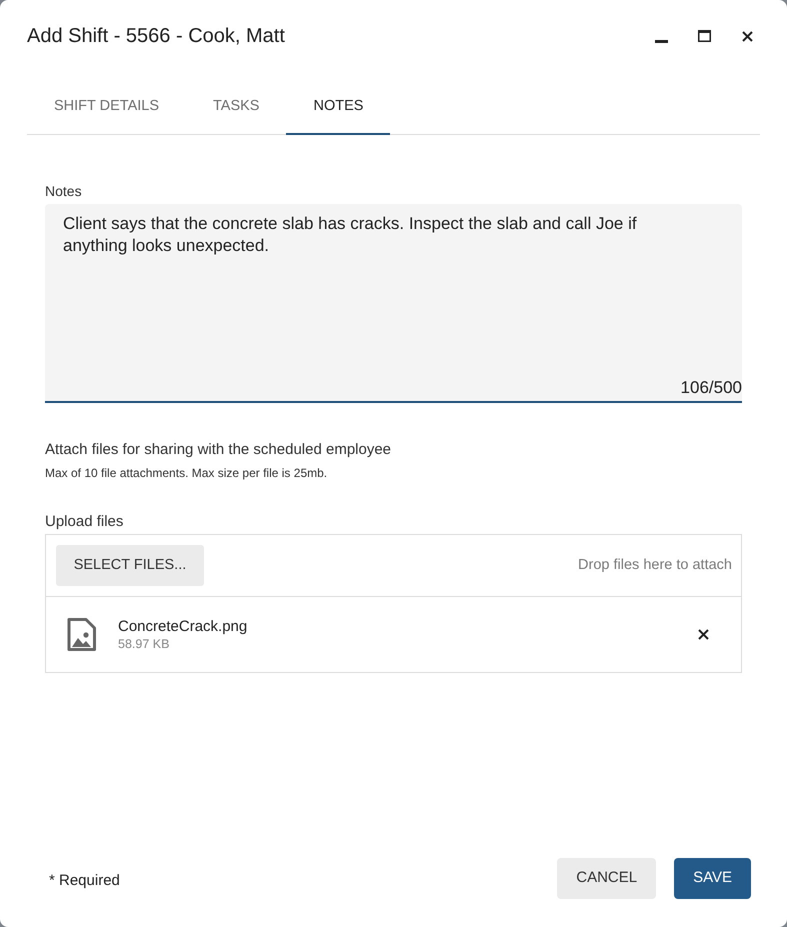 The width and height of the screenshot is (787, 927). What do you see at coordinates (106, 107) in the screenshot?
I see `tab: SHIFT DETAILS` at bounding box center [106, 107].